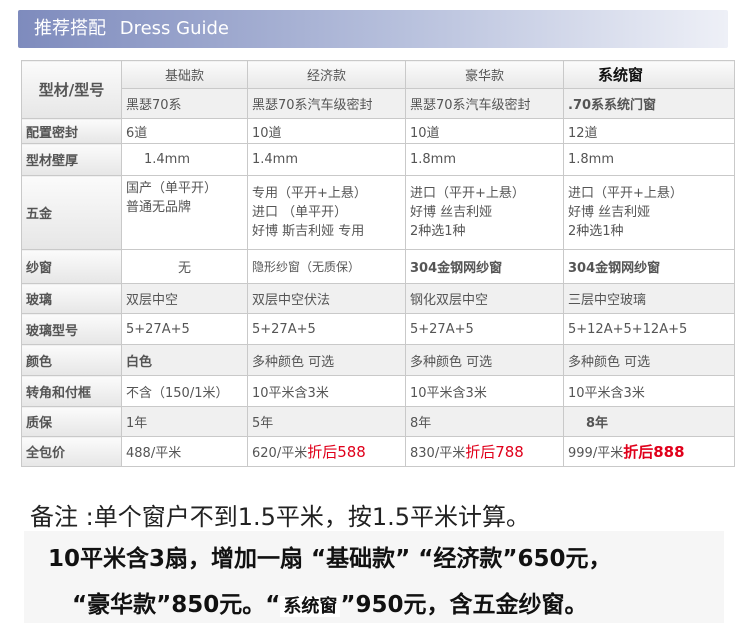 Image resolution: width=750 pixels, height=639 pixels. Describe the element at coordinates (654, 452) in the screenshot. I see `discount-price: 折后888` at that location.